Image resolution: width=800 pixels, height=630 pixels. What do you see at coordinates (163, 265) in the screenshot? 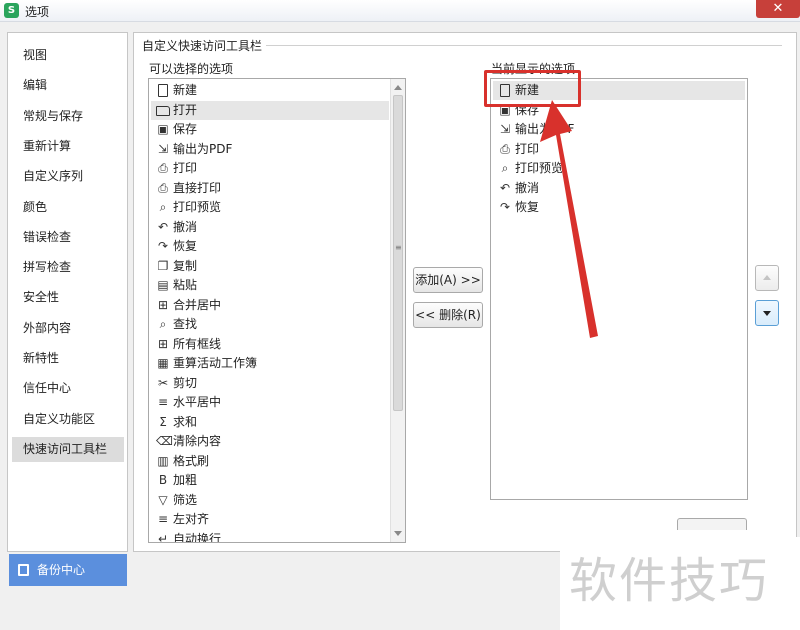
I see `copy-icon: ❐` at bounding box center [163, 265].